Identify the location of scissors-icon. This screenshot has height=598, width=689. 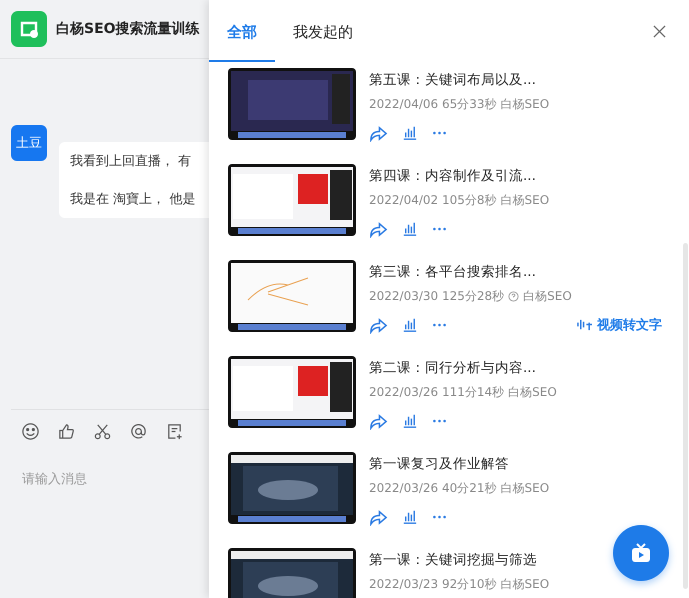
(102, 431).